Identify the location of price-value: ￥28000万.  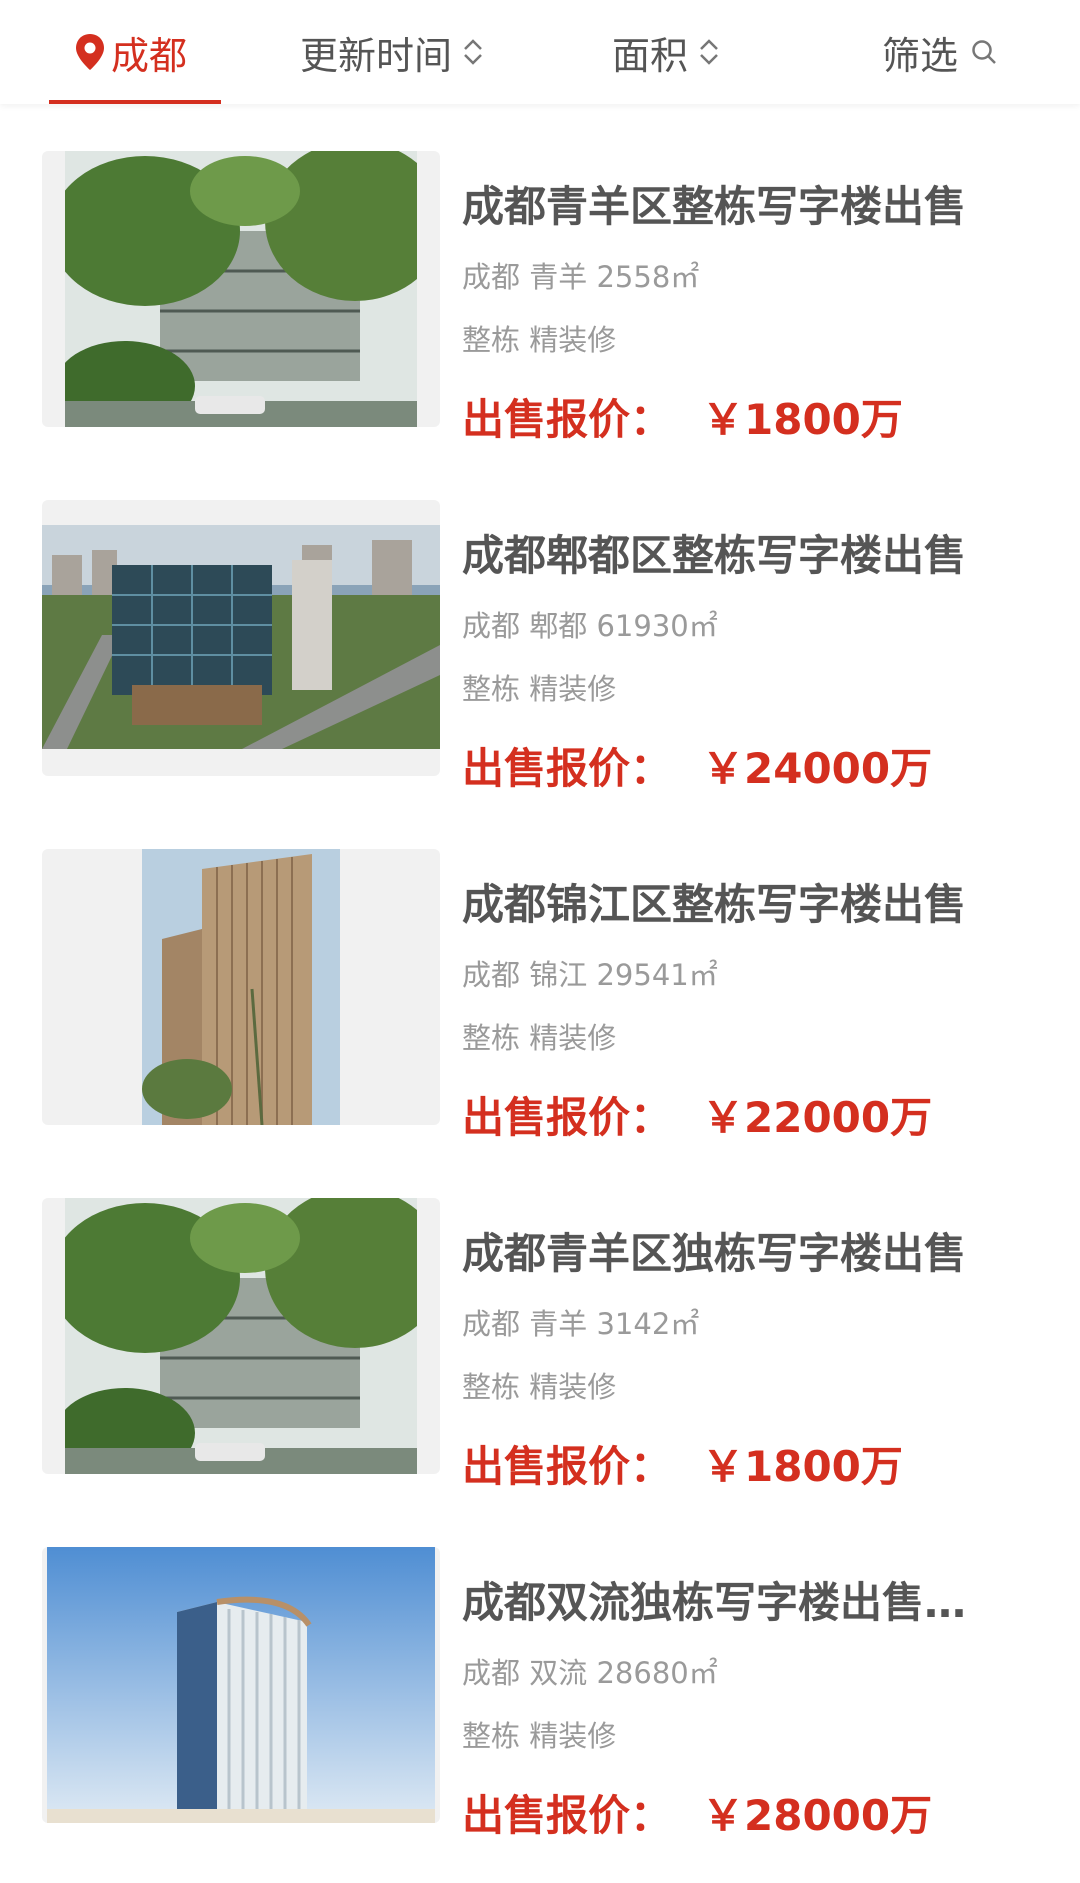
(817, 1815).